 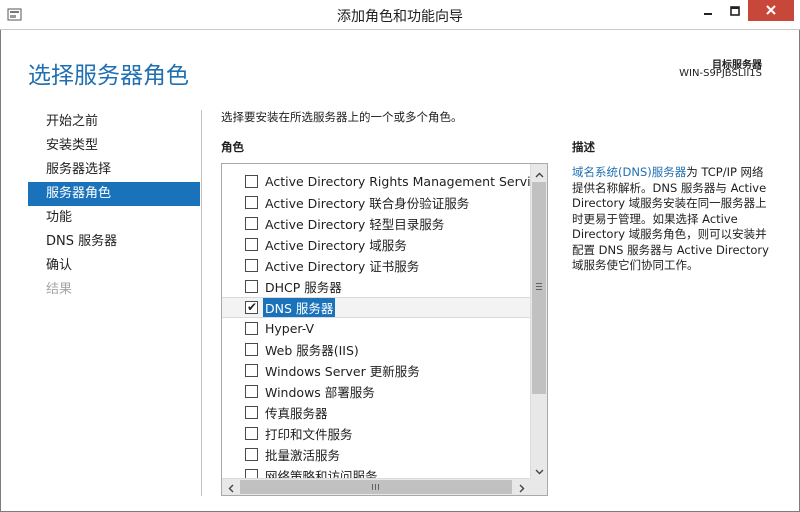 What do you see at coordinates (303, 455) in the screenshot?
I see `role-label: 批量激活服务` at bounding box center [303, 455].